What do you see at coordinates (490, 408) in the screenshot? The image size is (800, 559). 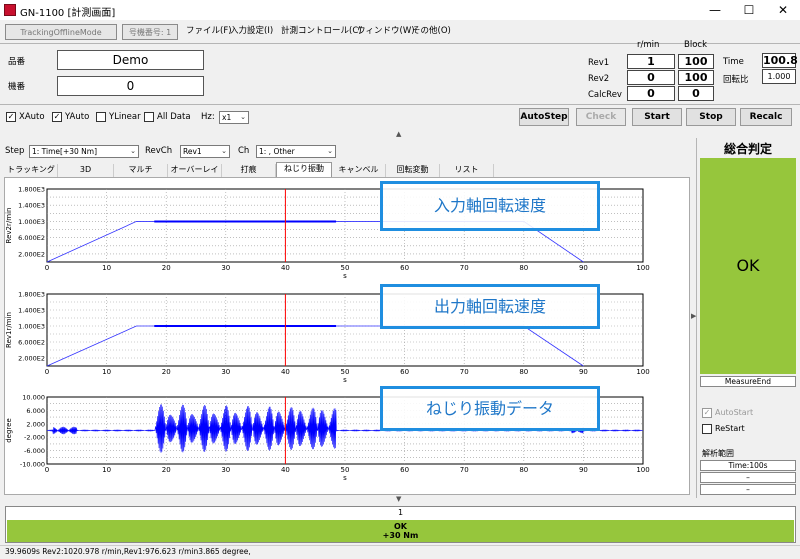 I see `overlay-torsional-data: ねじり振動データ` at bounding box center [490, 408].